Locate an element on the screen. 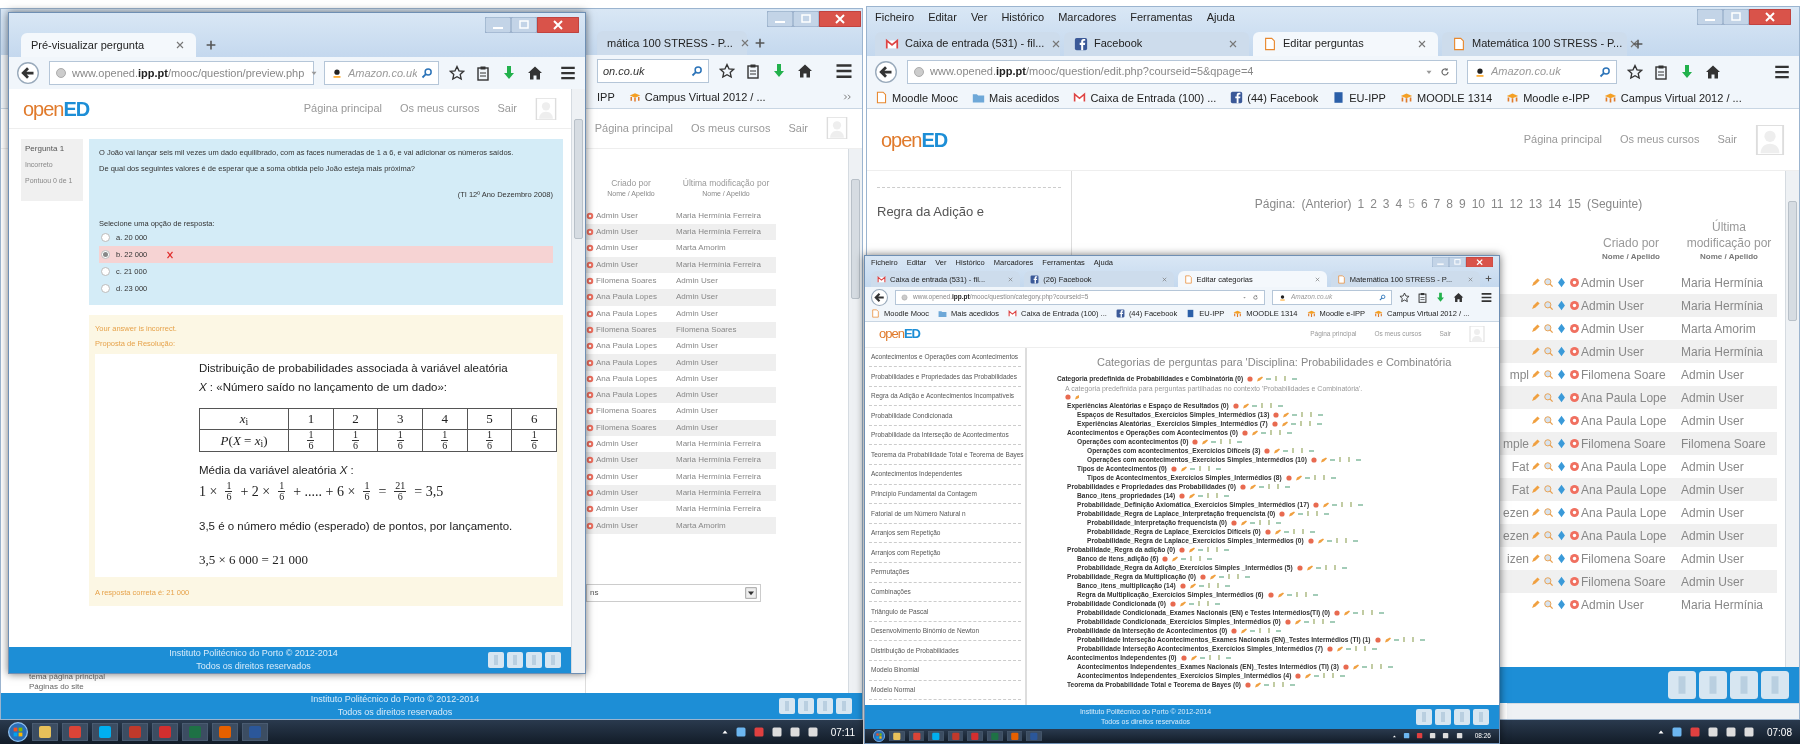 This screenshot has height=744, width=1800. app-icon is located at coordinates (936, 736).